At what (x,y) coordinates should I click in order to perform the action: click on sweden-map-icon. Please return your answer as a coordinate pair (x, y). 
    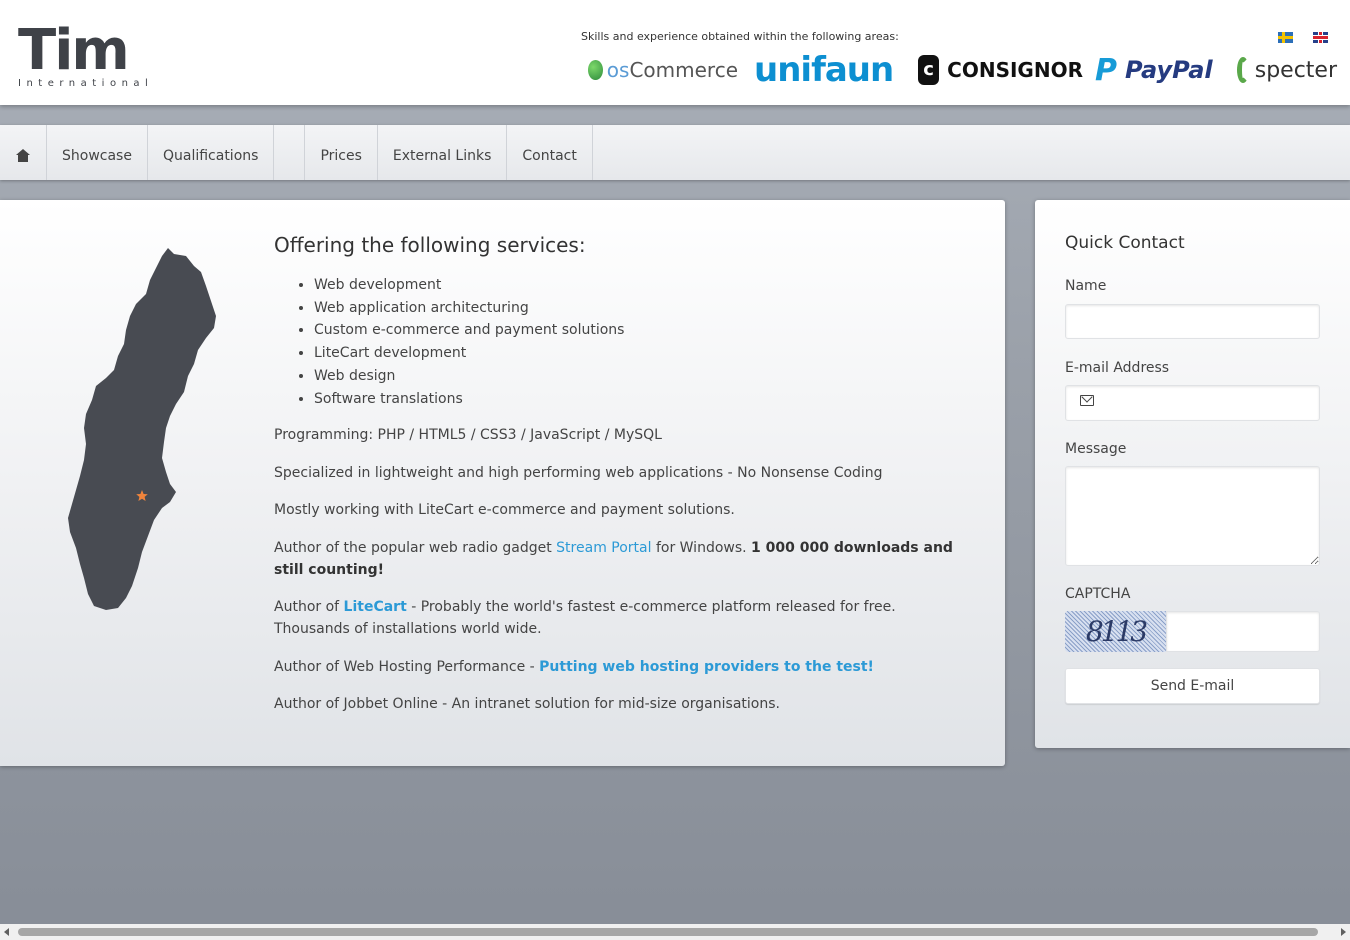
    Looking at the image, I should click on (142, 429).